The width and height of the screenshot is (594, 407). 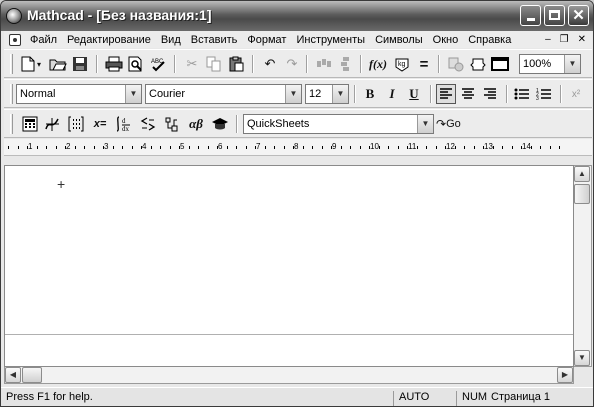 I want to click on boolean-palette-button, so click(x=148, y=124).